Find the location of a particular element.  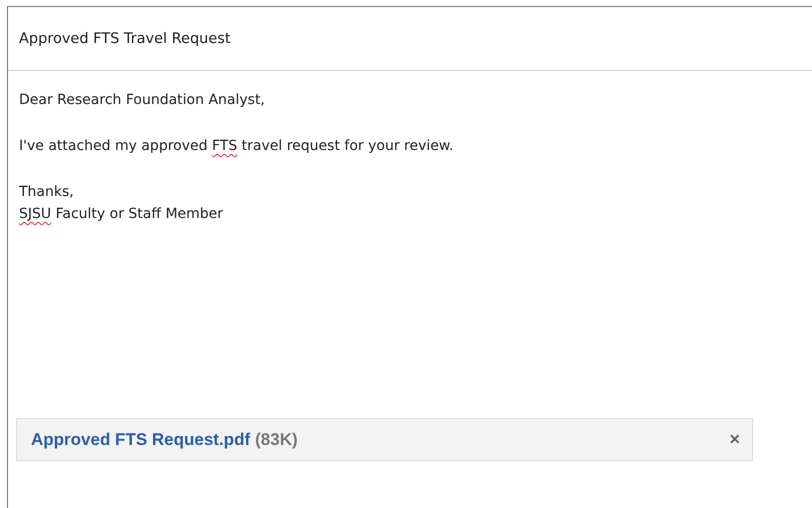

message-line: Dear Research Foundation Analyst, is located at coordinates (142, 100).